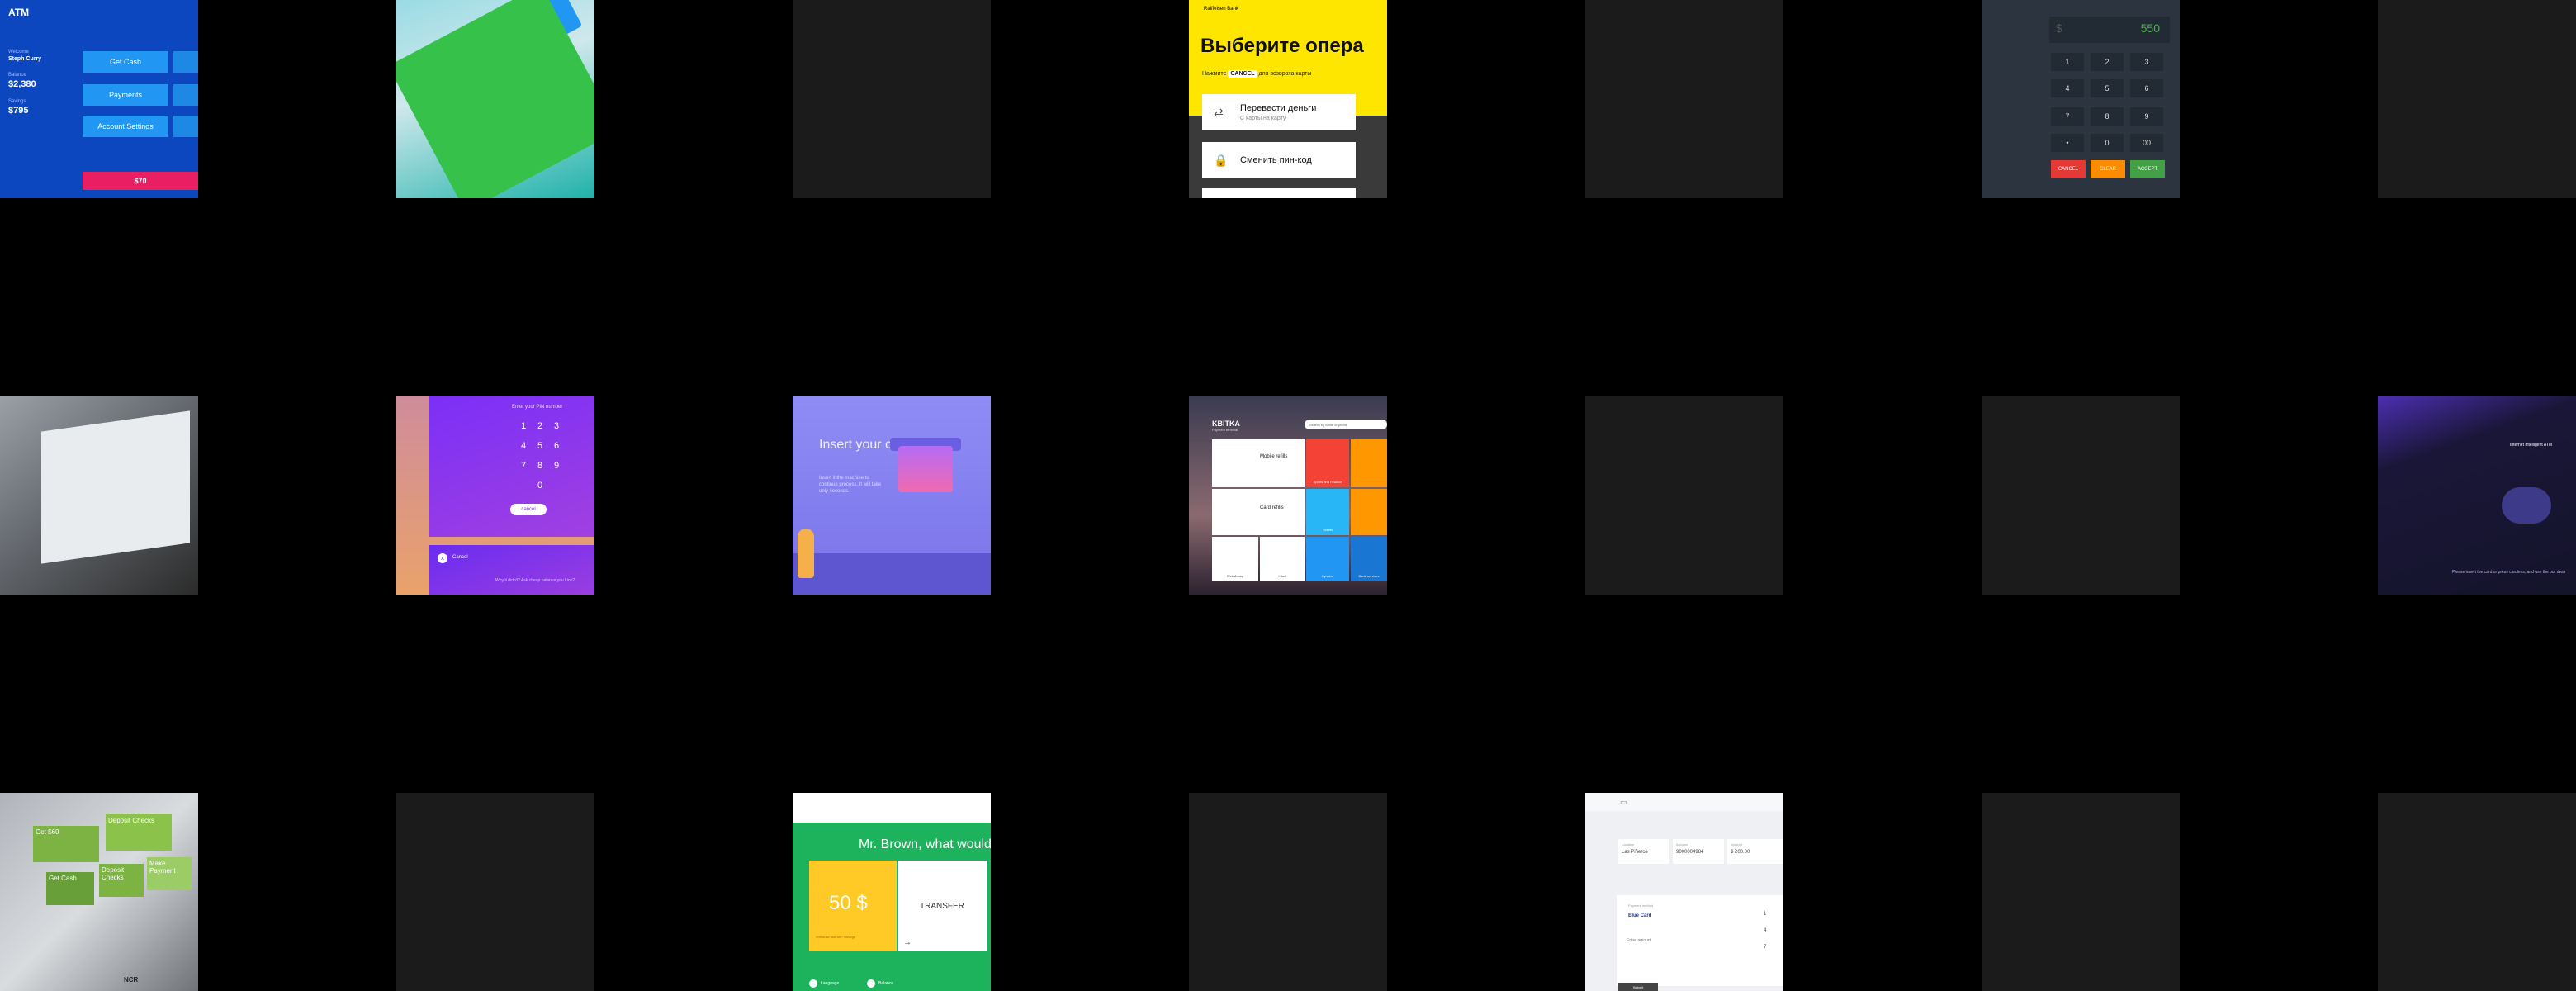 This screenshot has width=2576, height=991. I want to click on pin-key-0: 0, so click(540, 486).